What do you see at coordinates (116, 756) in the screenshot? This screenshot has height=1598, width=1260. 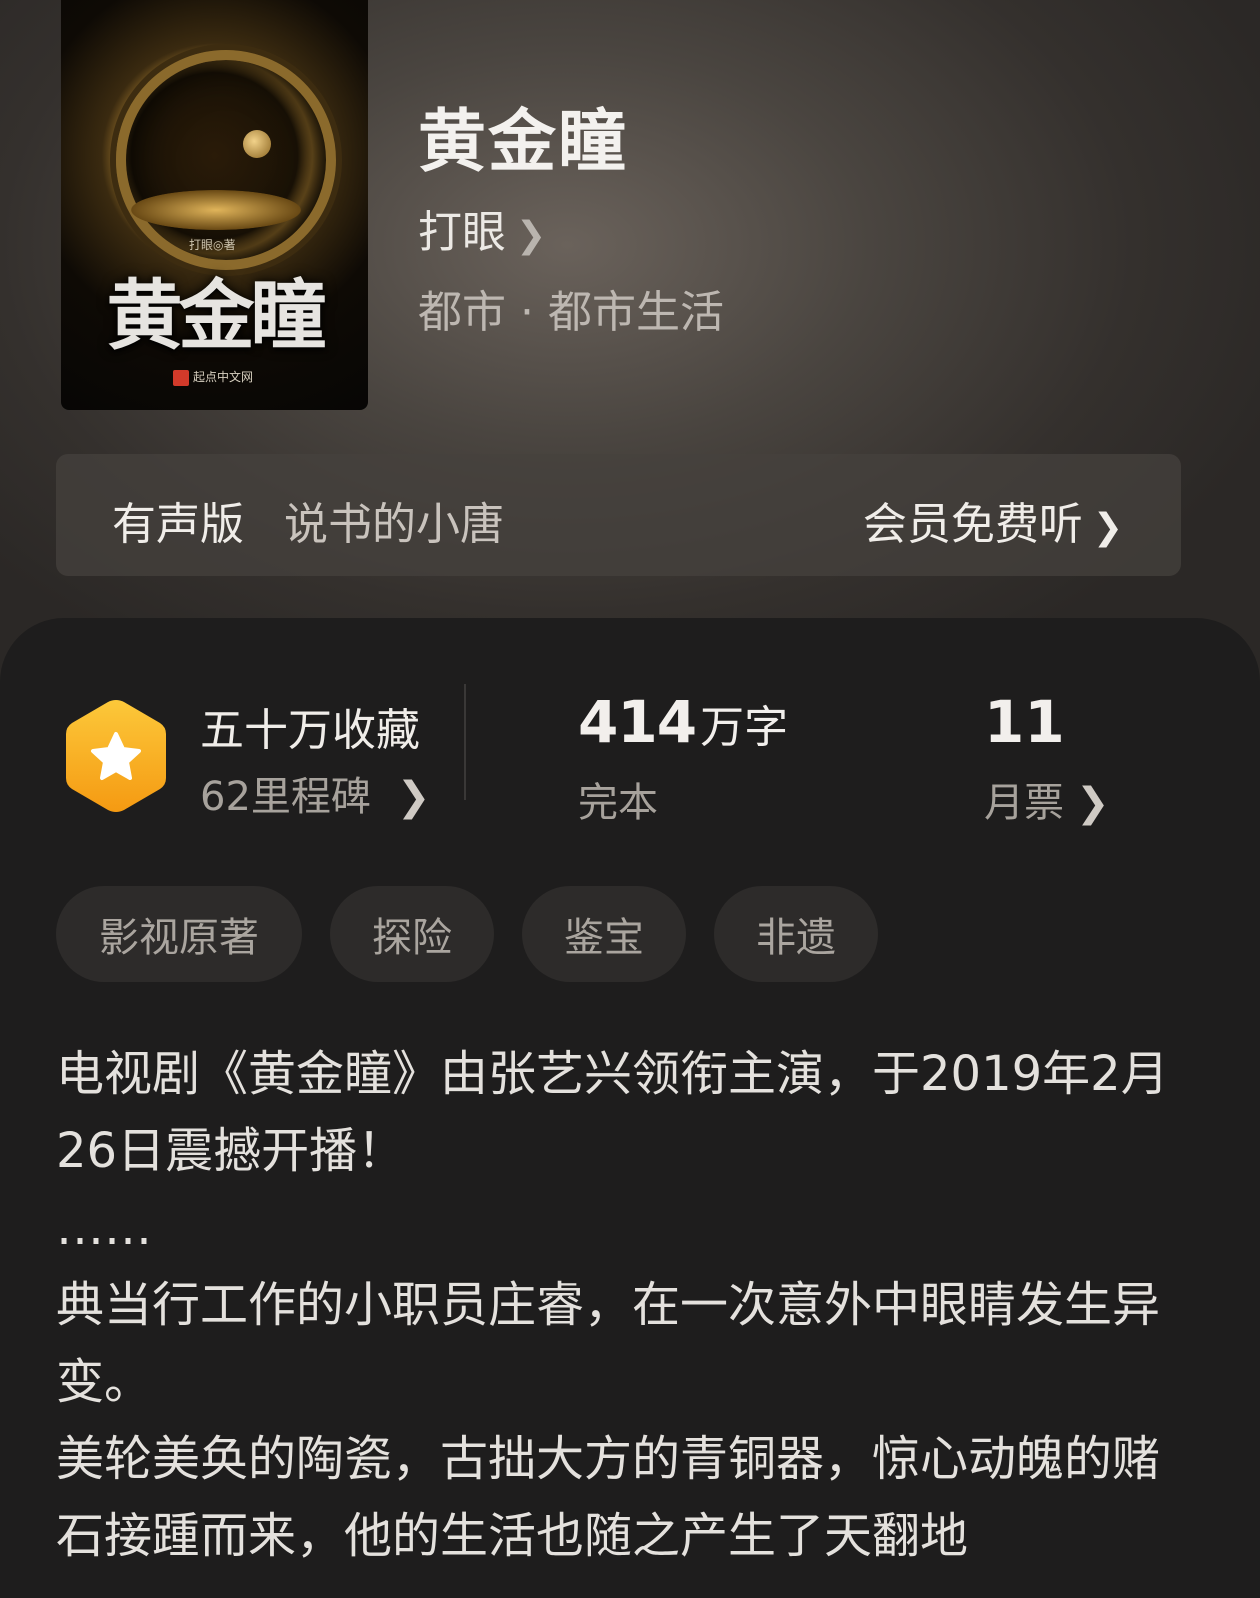 I see `star-hexagon-icon` at bounding box center [116, 756].